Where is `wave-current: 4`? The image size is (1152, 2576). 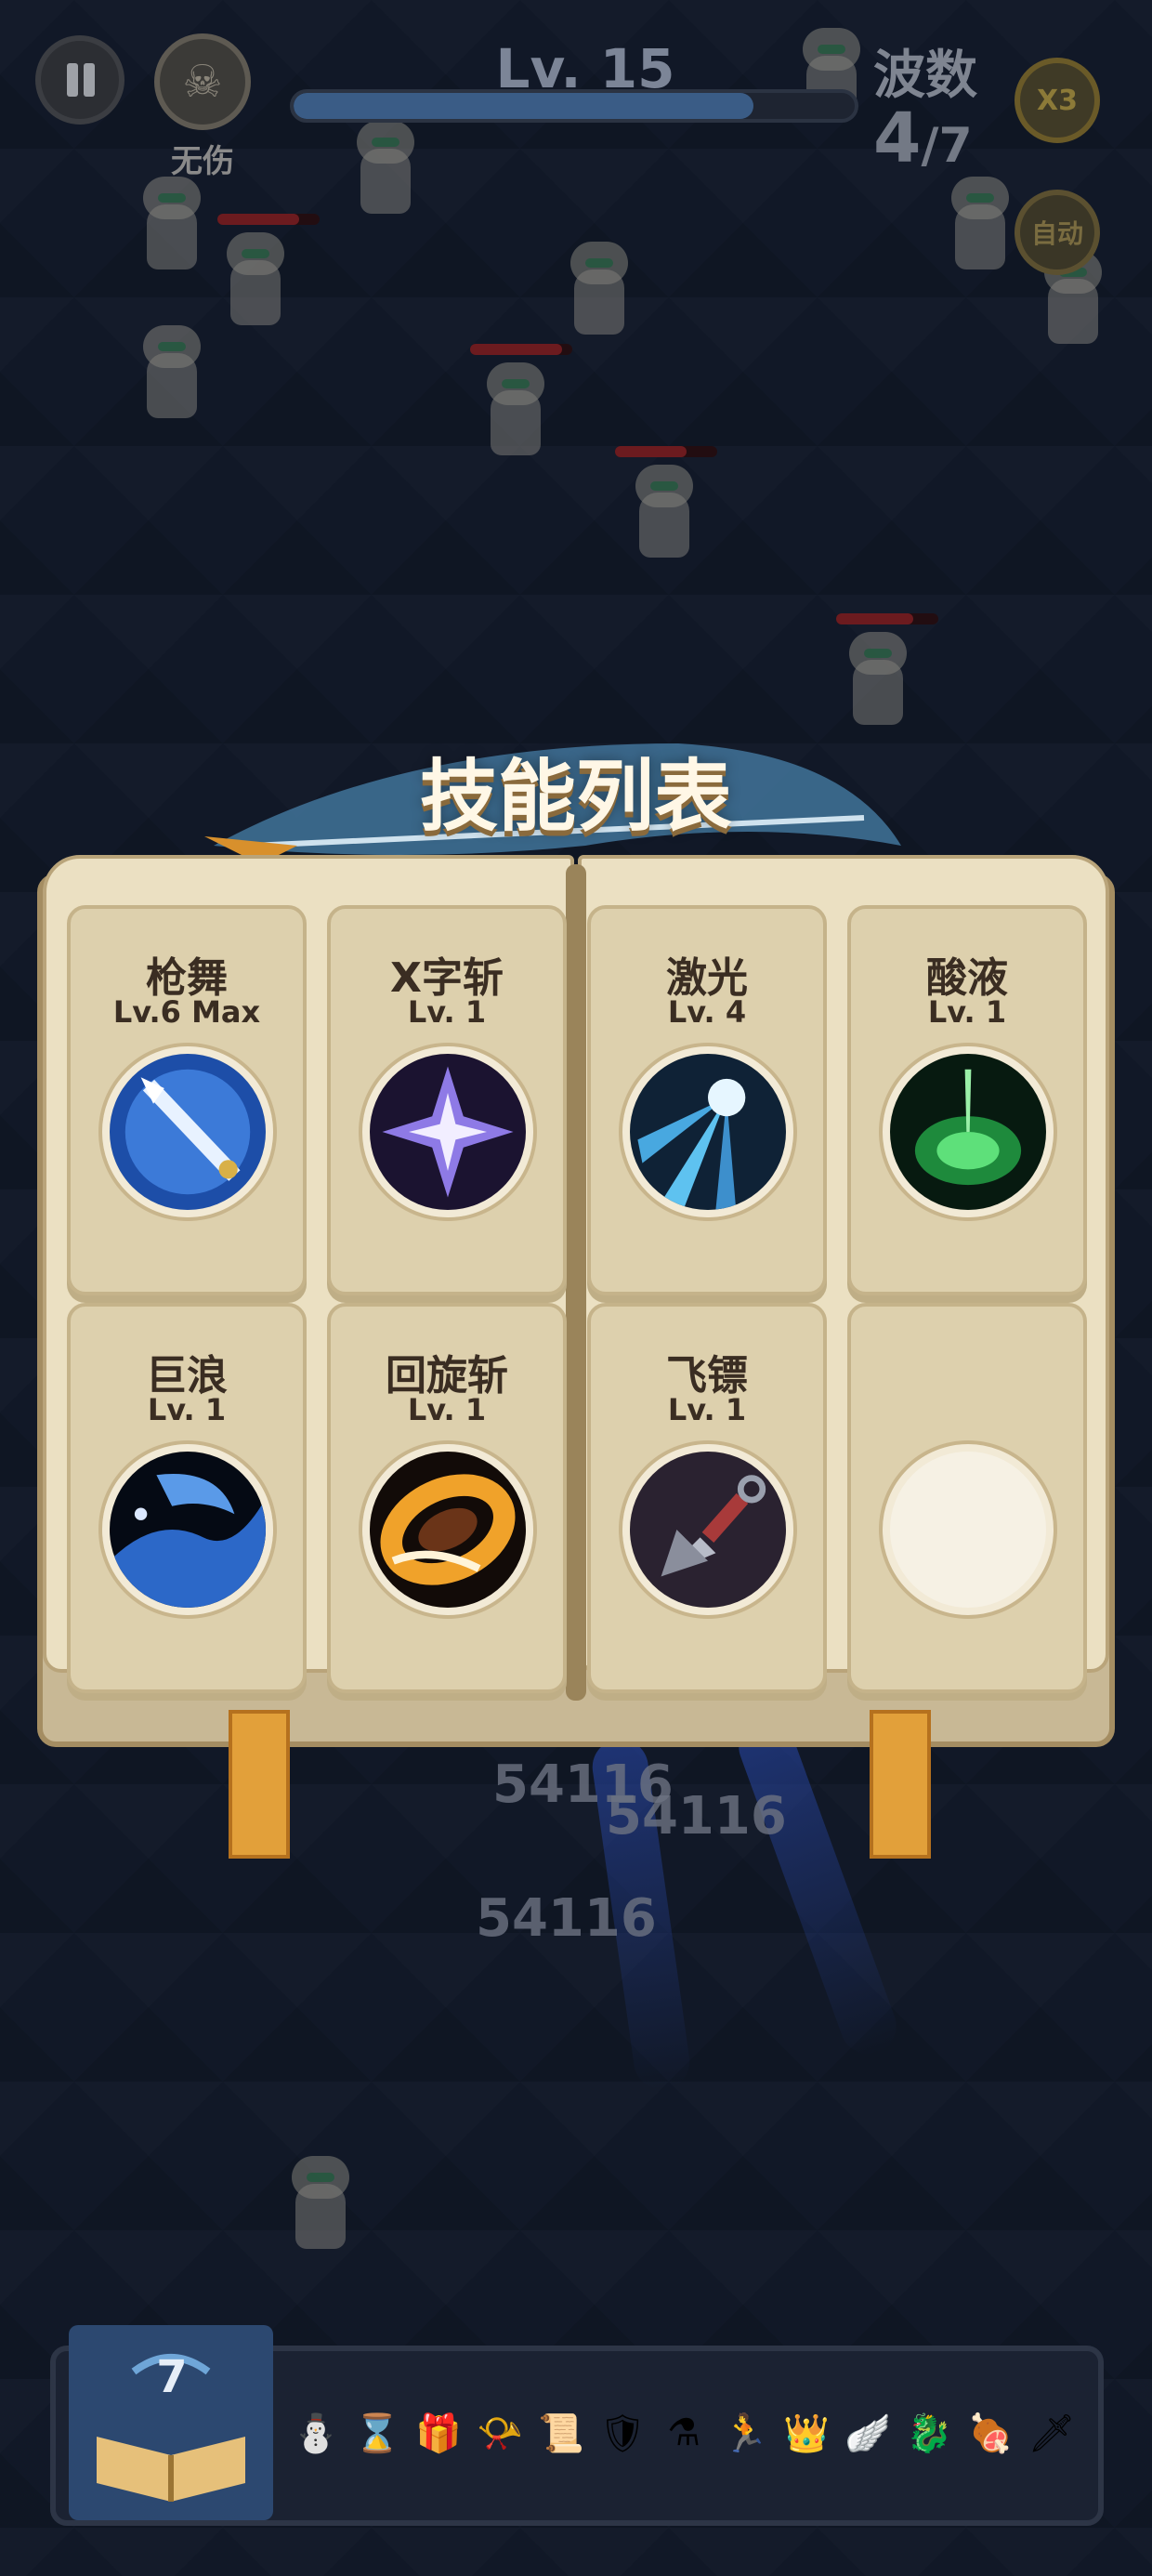 wave-current: 4 is located at coordinates (897, 138).